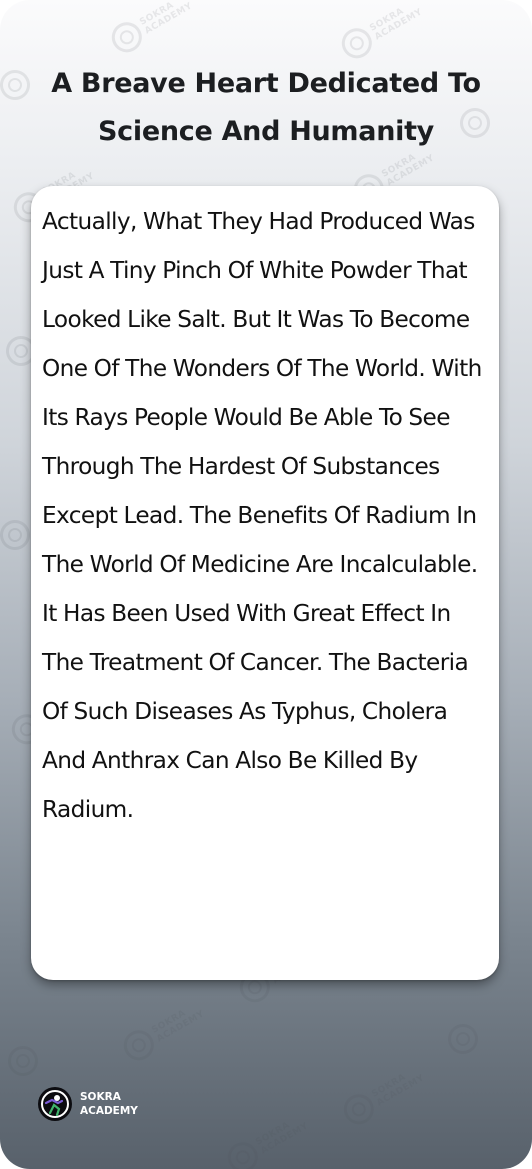  Describe the element at coordinates (109, 1111) in the screenshot. I see `brand-name-line2: ACADEMY` at that location.